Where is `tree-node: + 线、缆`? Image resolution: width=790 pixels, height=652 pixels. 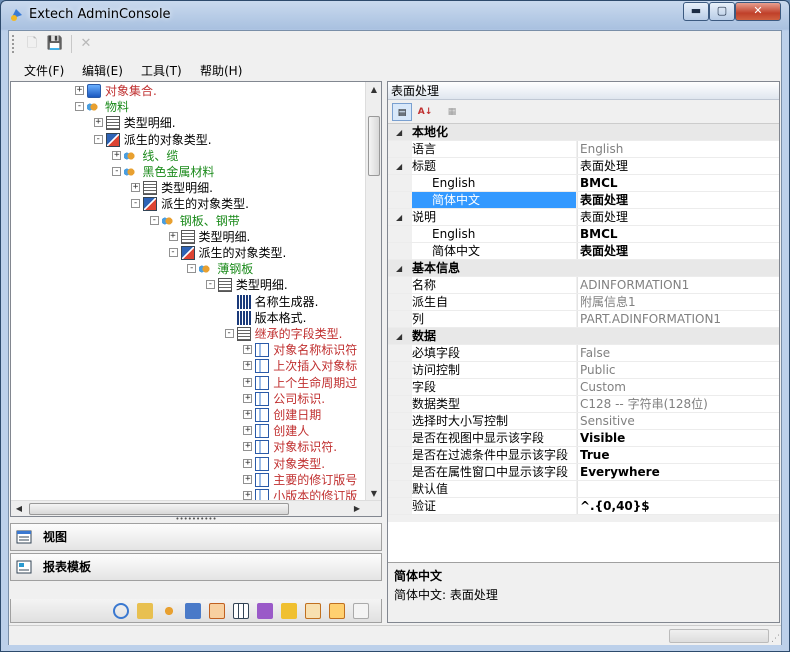
tree-node: + 线、缆 is located at coordinates (238, 156).